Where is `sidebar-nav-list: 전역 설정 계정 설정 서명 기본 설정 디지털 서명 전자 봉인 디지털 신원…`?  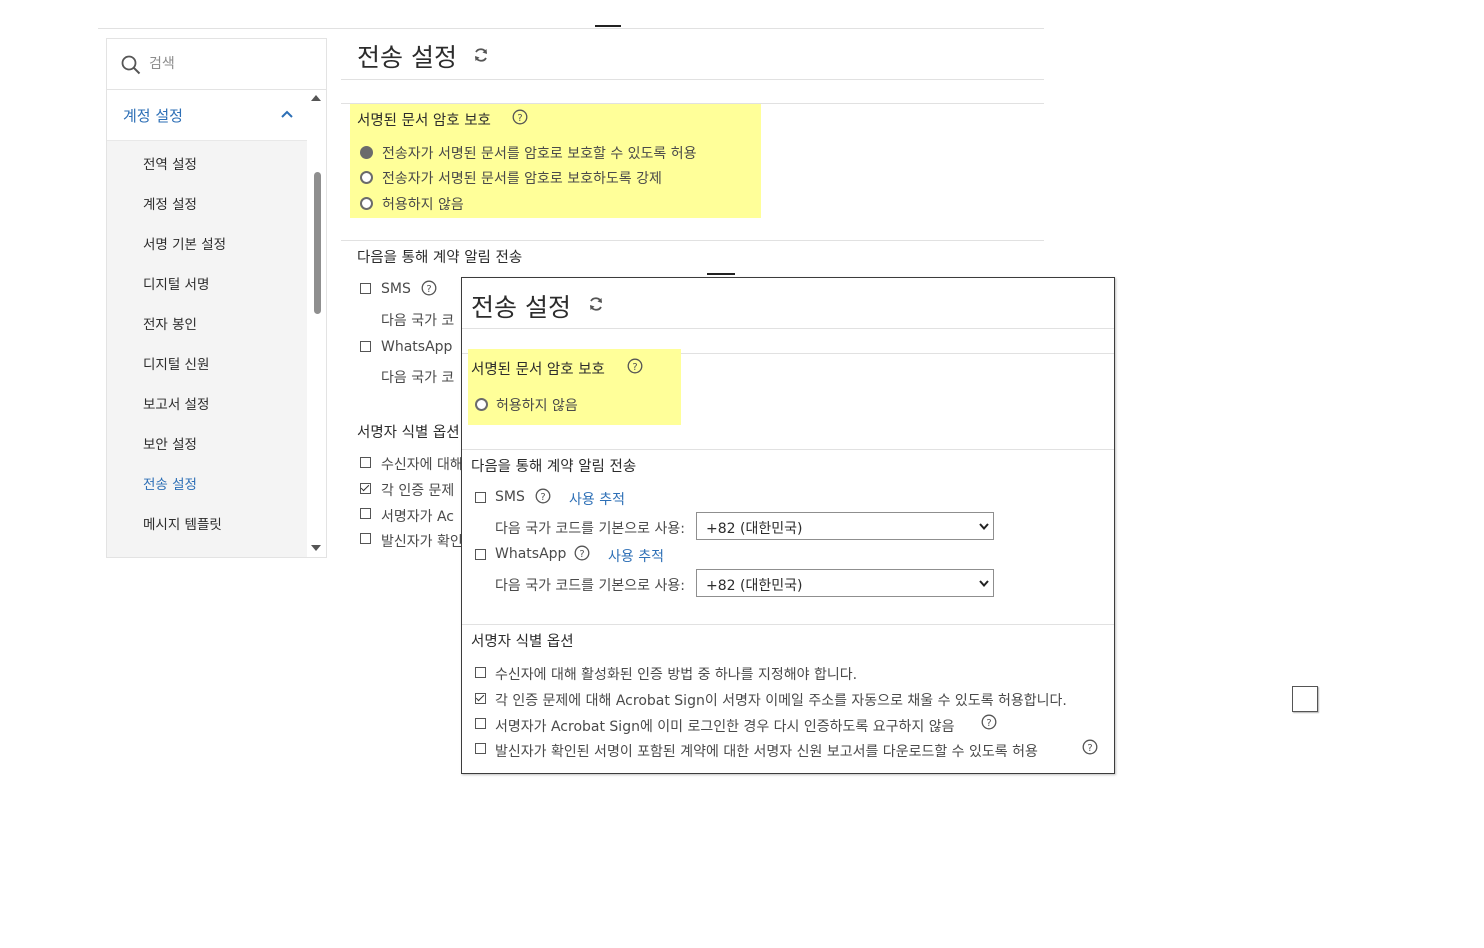 sidebar-nav-list: 전역 설정 계정 설정 서명 기본 설정 디지털 서명 전자 봉인 디지털 신원… is located at coordinates (207, 349).